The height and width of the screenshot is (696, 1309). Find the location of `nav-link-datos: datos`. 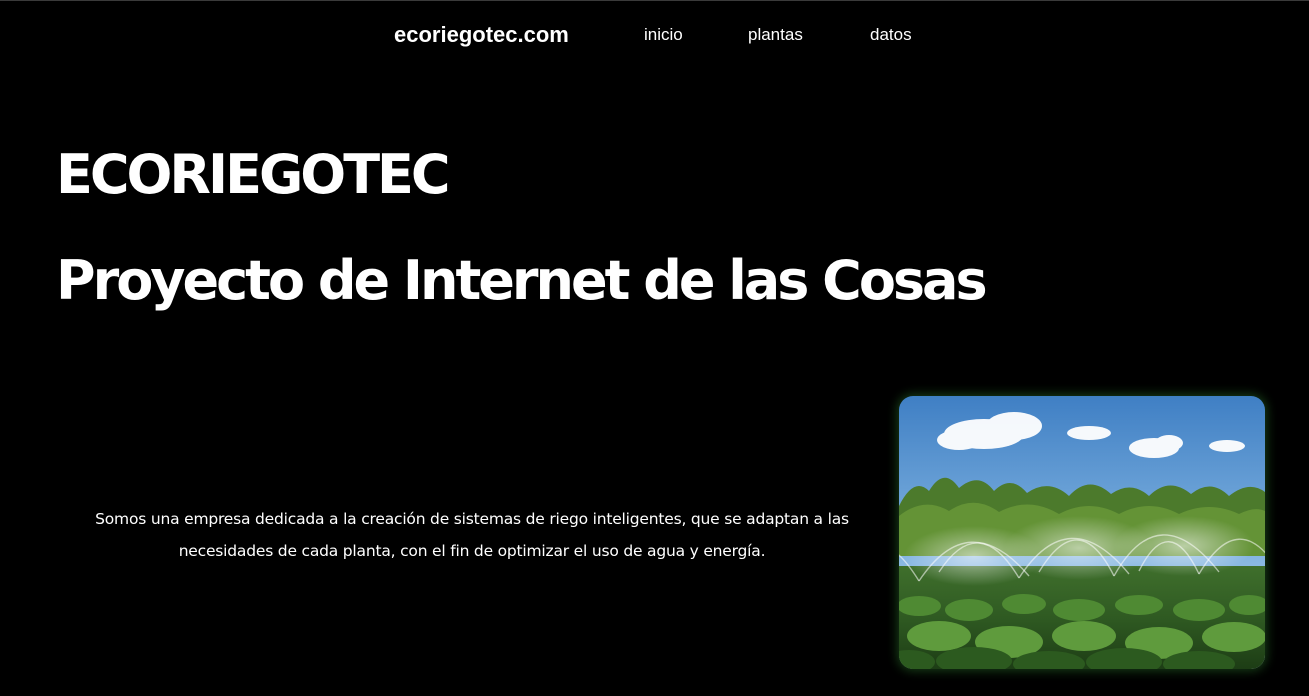

nav-link-datos: datos is located at coordinates (891, 35).